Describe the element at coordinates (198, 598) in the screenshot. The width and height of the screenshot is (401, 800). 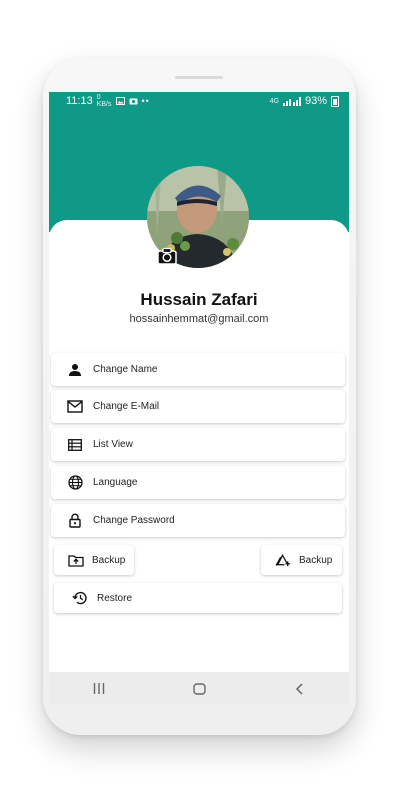
I see `restore-row: Restore` at that location.